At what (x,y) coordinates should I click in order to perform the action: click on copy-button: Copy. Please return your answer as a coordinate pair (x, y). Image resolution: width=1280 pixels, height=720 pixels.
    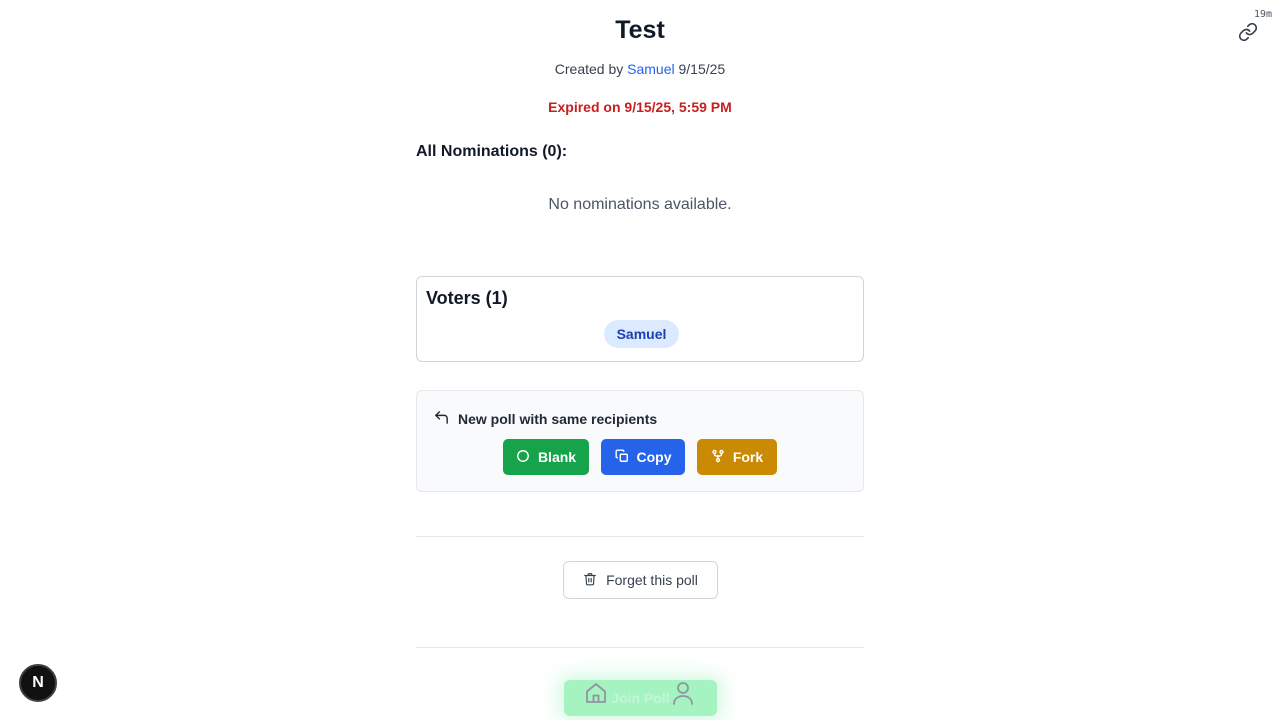
    Looking at the image, I should click on (643, 457).